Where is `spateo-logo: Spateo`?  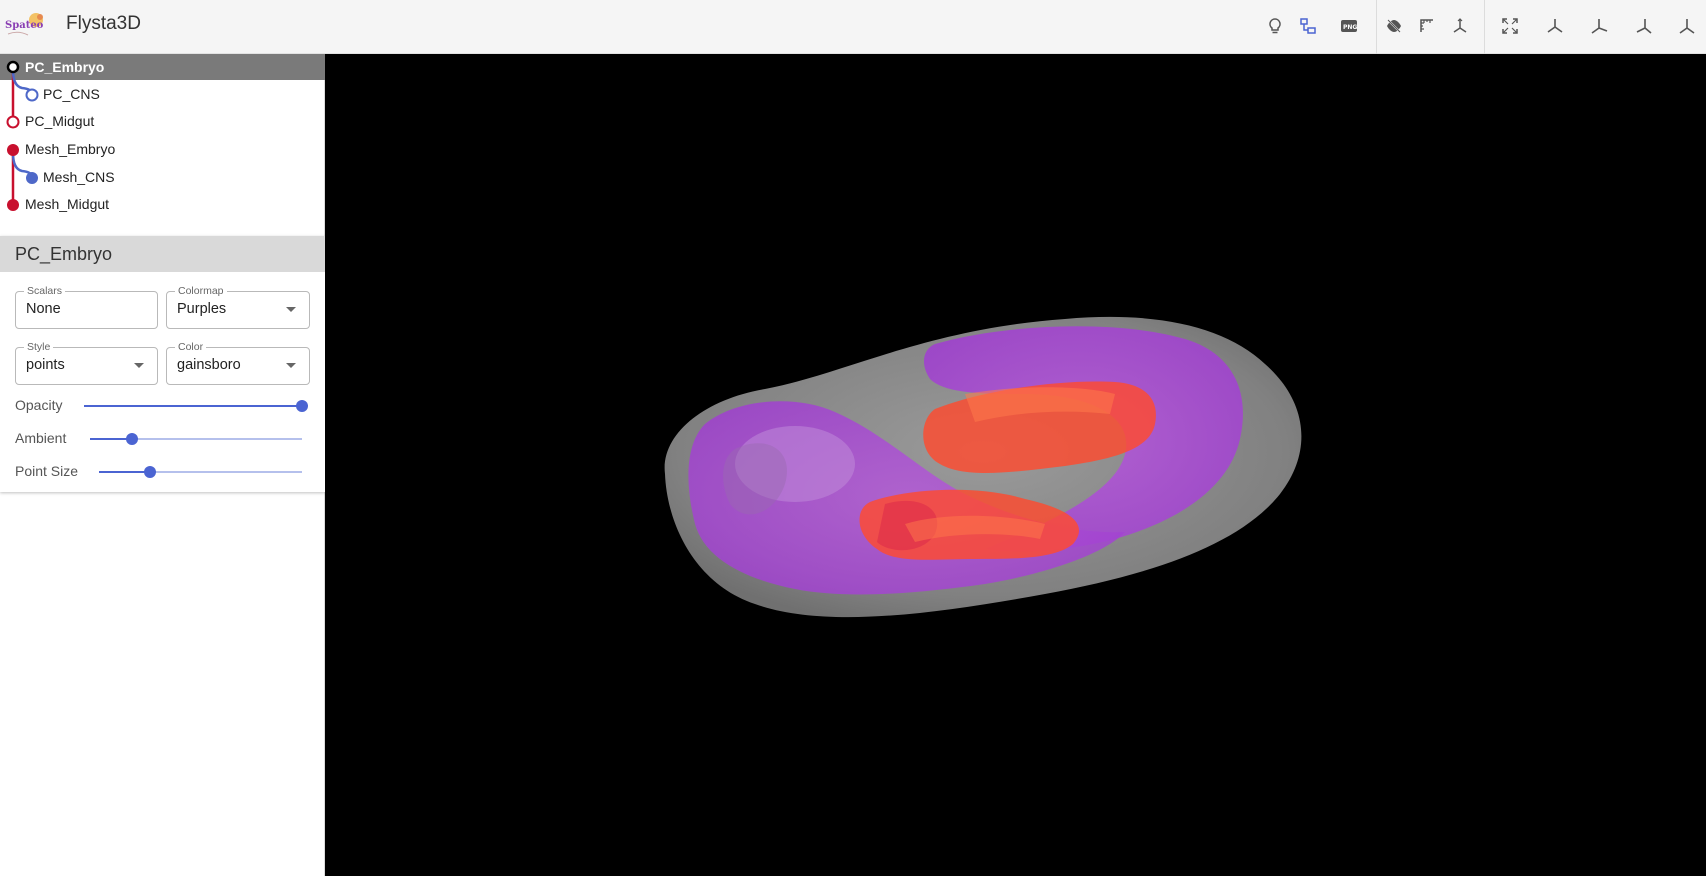 spateo-logo: Spateo is located at coordinates (26, 26).